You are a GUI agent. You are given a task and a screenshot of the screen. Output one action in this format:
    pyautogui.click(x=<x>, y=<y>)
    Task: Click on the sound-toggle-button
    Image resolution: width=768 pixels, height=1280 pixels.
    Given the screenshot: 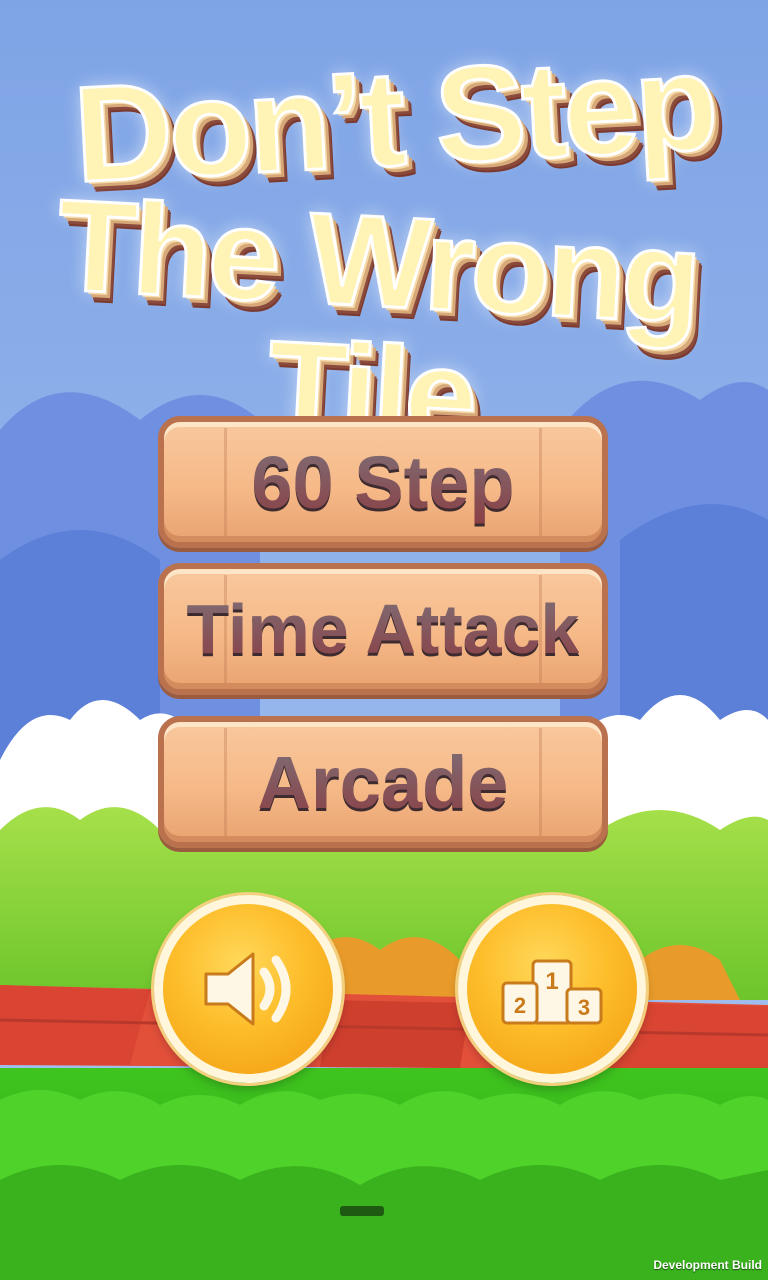 What is the action you would take?
    pyautogui.click(x=248, y=989)
    